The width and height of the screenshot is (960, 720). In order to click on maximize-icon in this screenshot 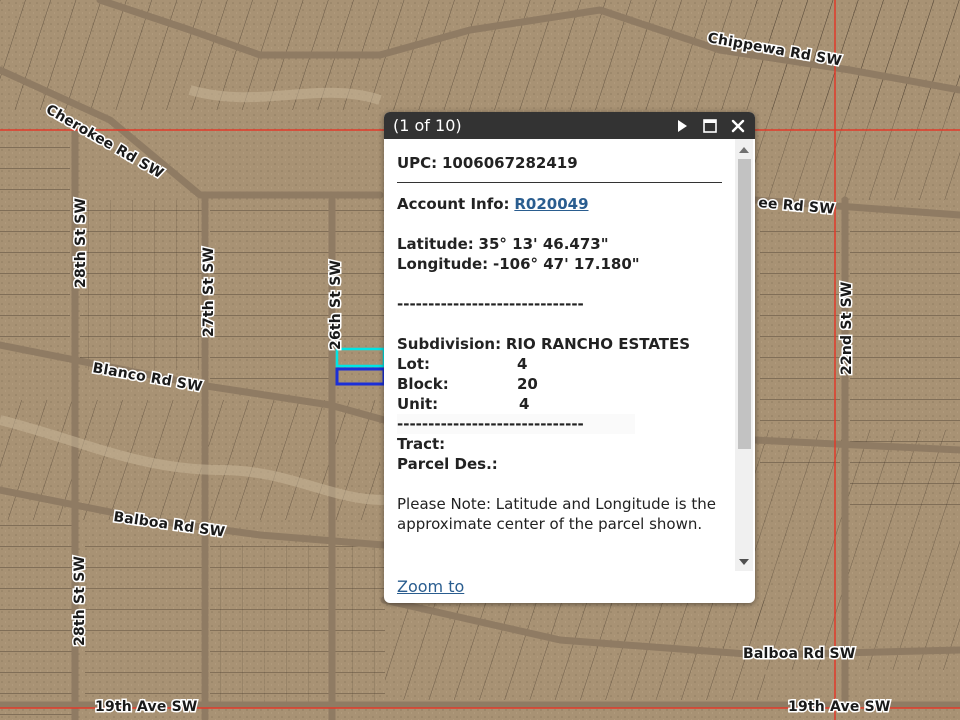, I will do `click(710, 125)`.